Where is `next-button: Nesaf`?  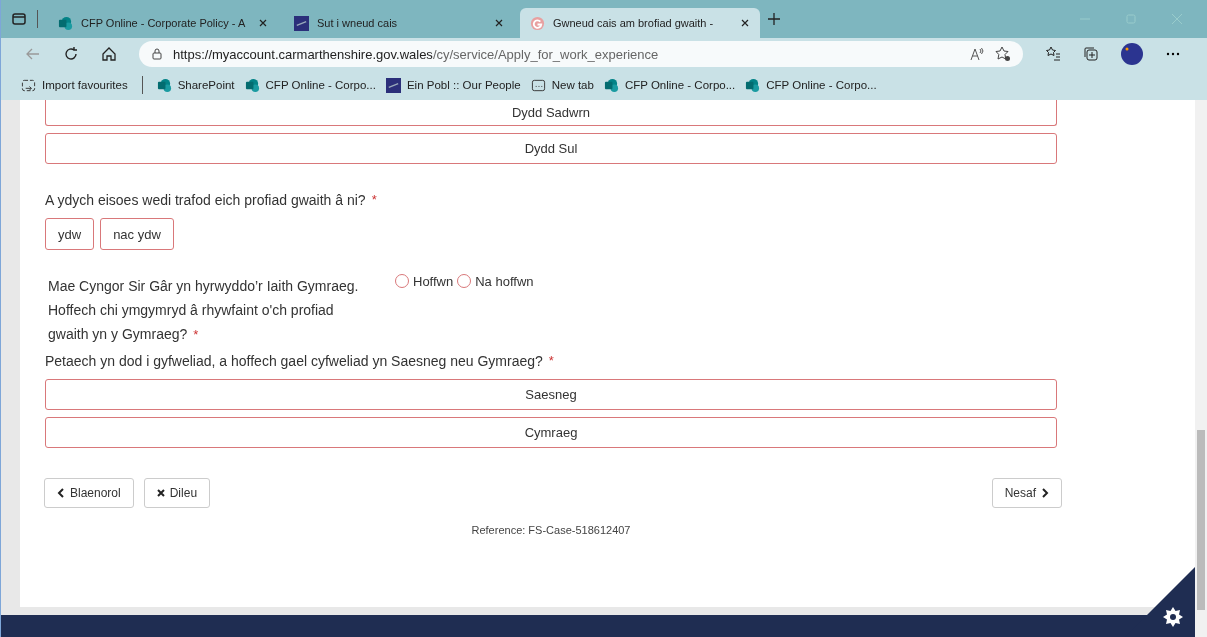
next-button: Nesaf is located at coordinates (1026, 493).